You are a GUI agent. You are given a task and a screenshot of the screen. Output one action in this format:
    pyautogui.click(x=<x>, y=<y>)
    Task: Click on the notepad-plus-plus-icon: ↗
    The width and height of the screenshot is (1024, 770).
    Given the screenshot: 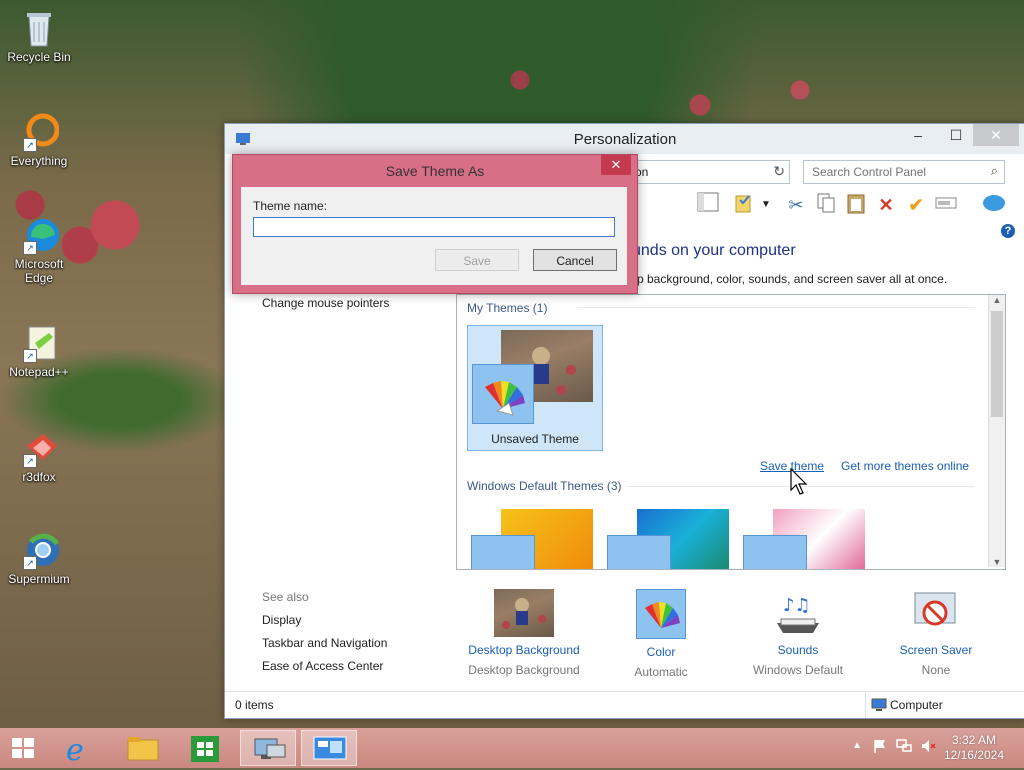 What is the action you would take?
    pyautogui.click(x=39, y=343)
    